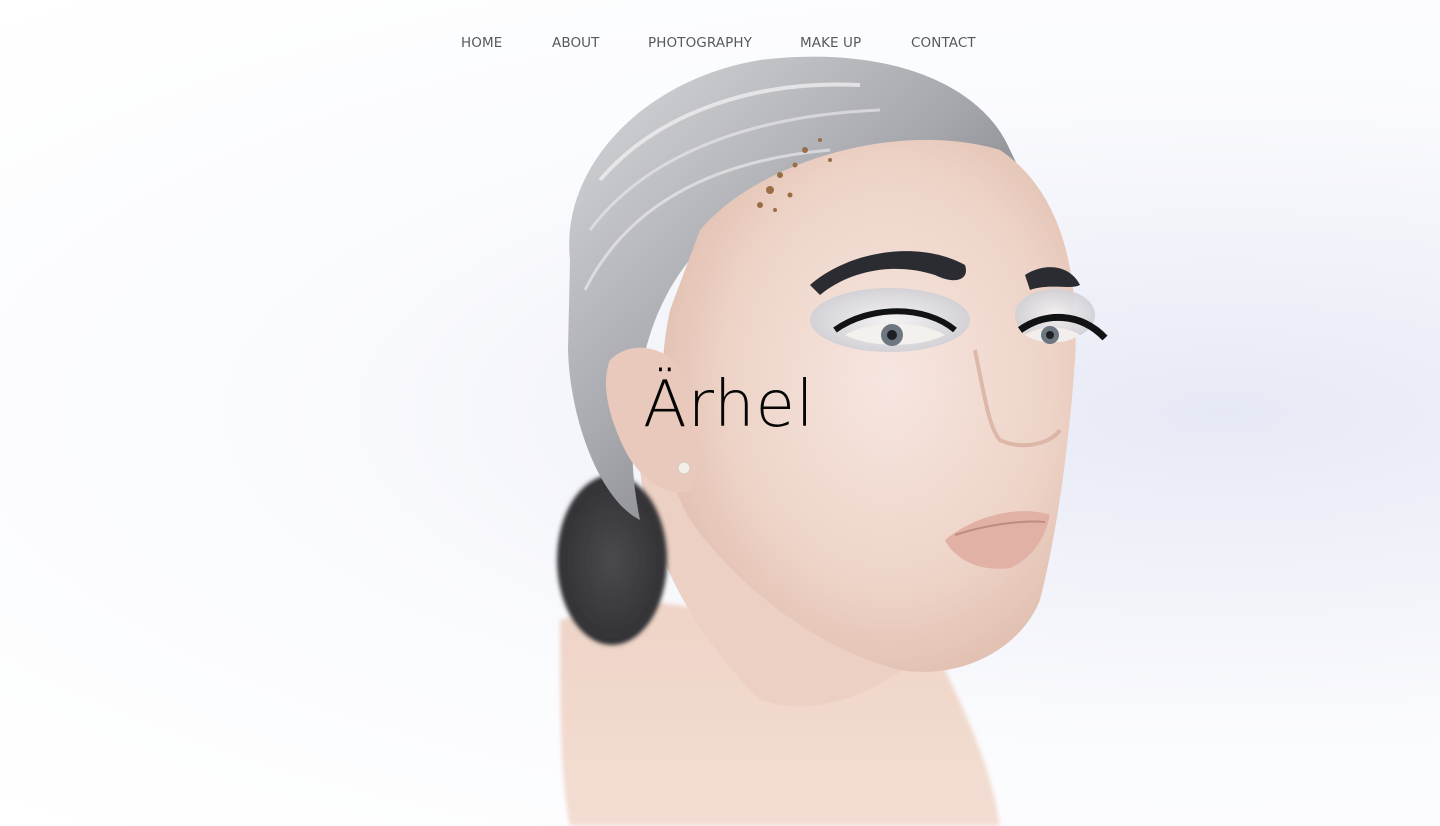 This screenshot has height=826, width=1440. Describe the element at coordinates (700, 43) in the screenshot. I see `nav-photography-link: PHOTOGRAPHY` at that location.